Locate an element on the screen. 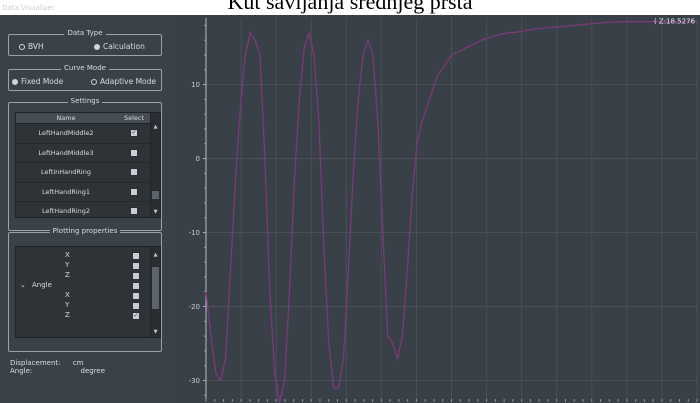 The width and height of the screenshot is (700, 403). radio-calculation-label: Calculation is located at coordinates (124, 46).